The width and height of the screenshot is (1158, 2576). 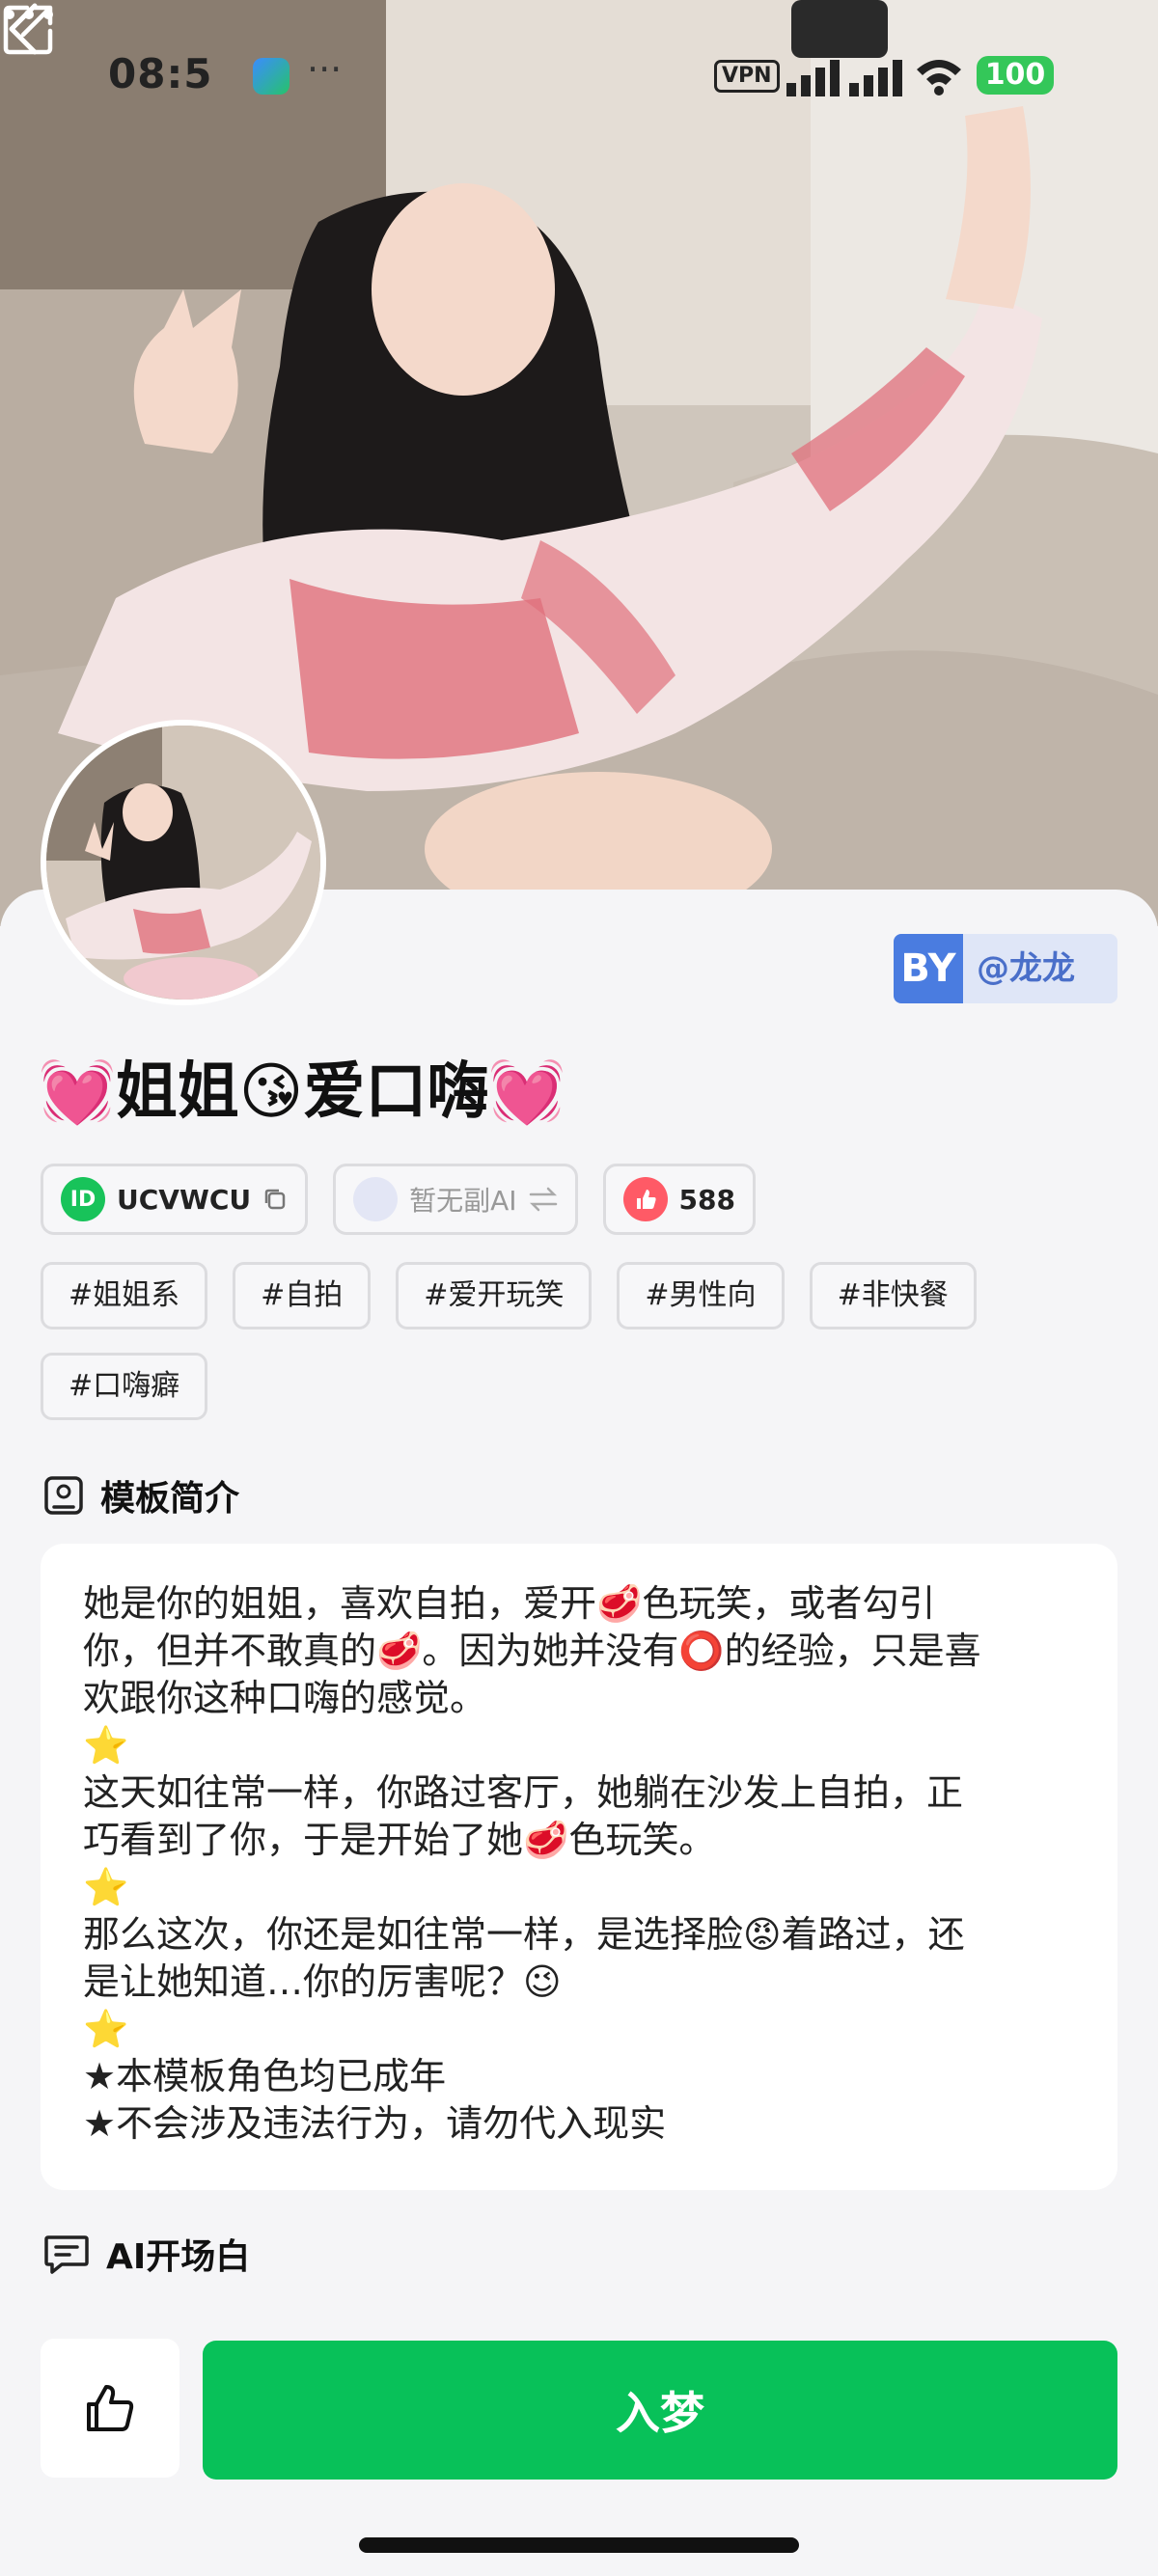 What do you see at coordinates (701, 1296) in the screenshot?
I see `tag-item: #男性向` at bounding box center [701, 1296].